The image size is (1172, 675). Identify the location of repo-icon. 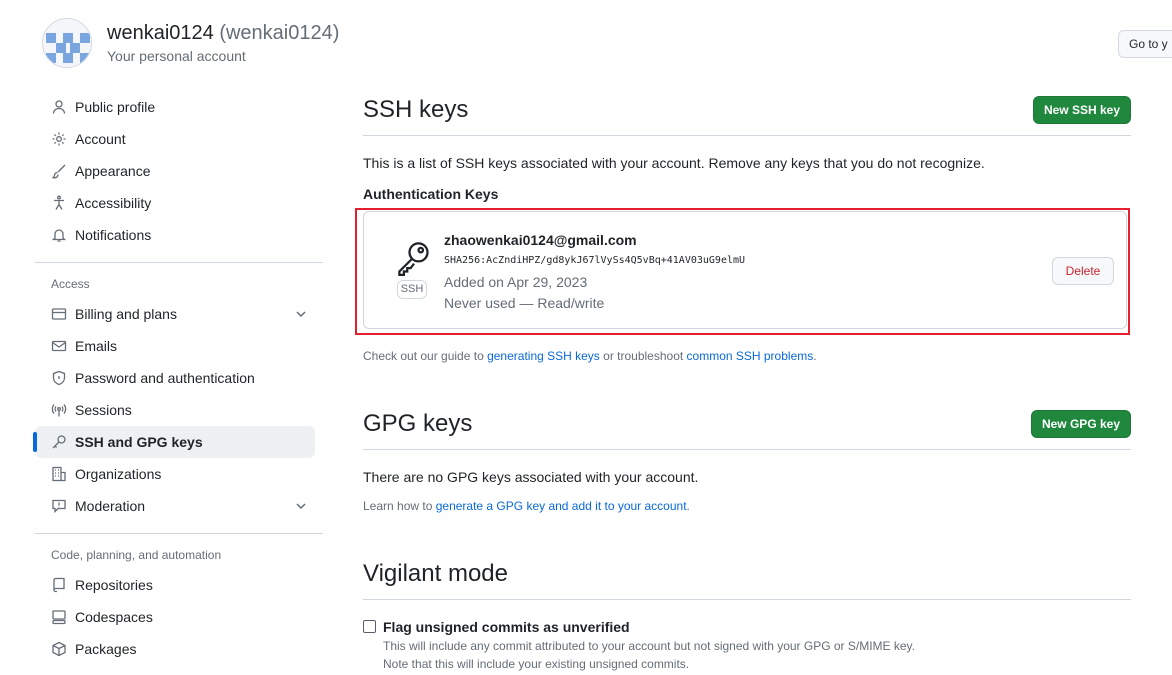
(59, 585).